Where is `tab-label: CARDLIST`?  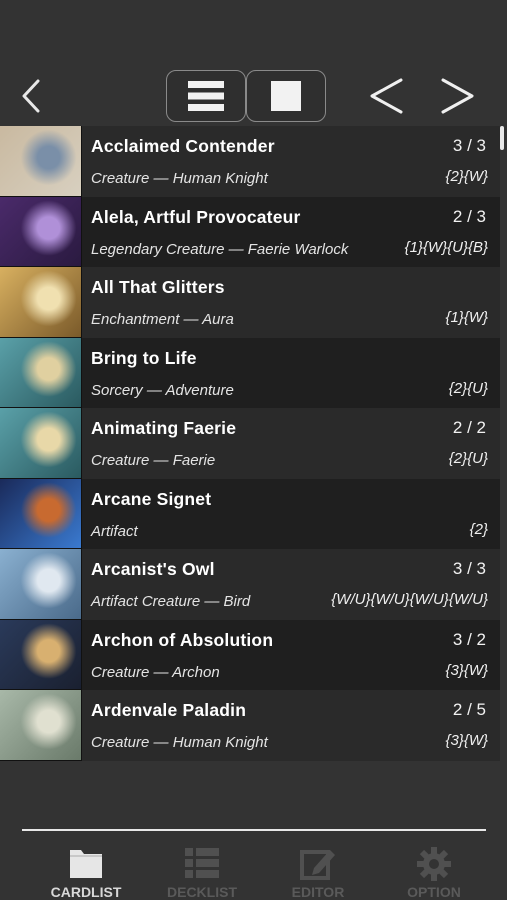
tab-label: CARDLIST is located at coordinates (86, 892).